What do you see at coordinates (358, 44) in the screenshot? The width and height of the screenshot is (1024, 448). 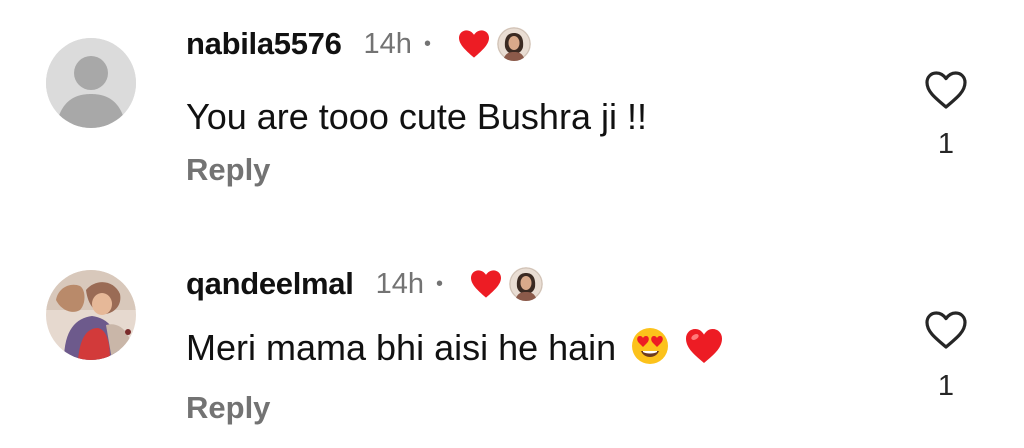 I see `comment-header: nabila5576 14h •` at bounding box center [358, 44].